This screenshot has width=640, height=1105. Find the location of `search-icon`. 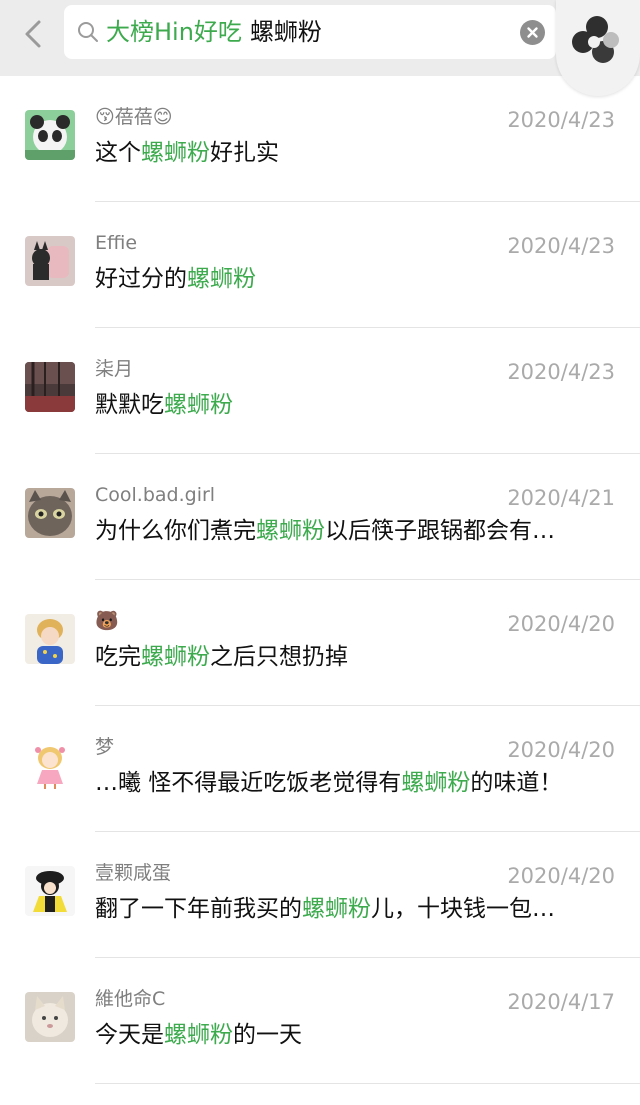

search-icon is located at coordinates (88, 32).